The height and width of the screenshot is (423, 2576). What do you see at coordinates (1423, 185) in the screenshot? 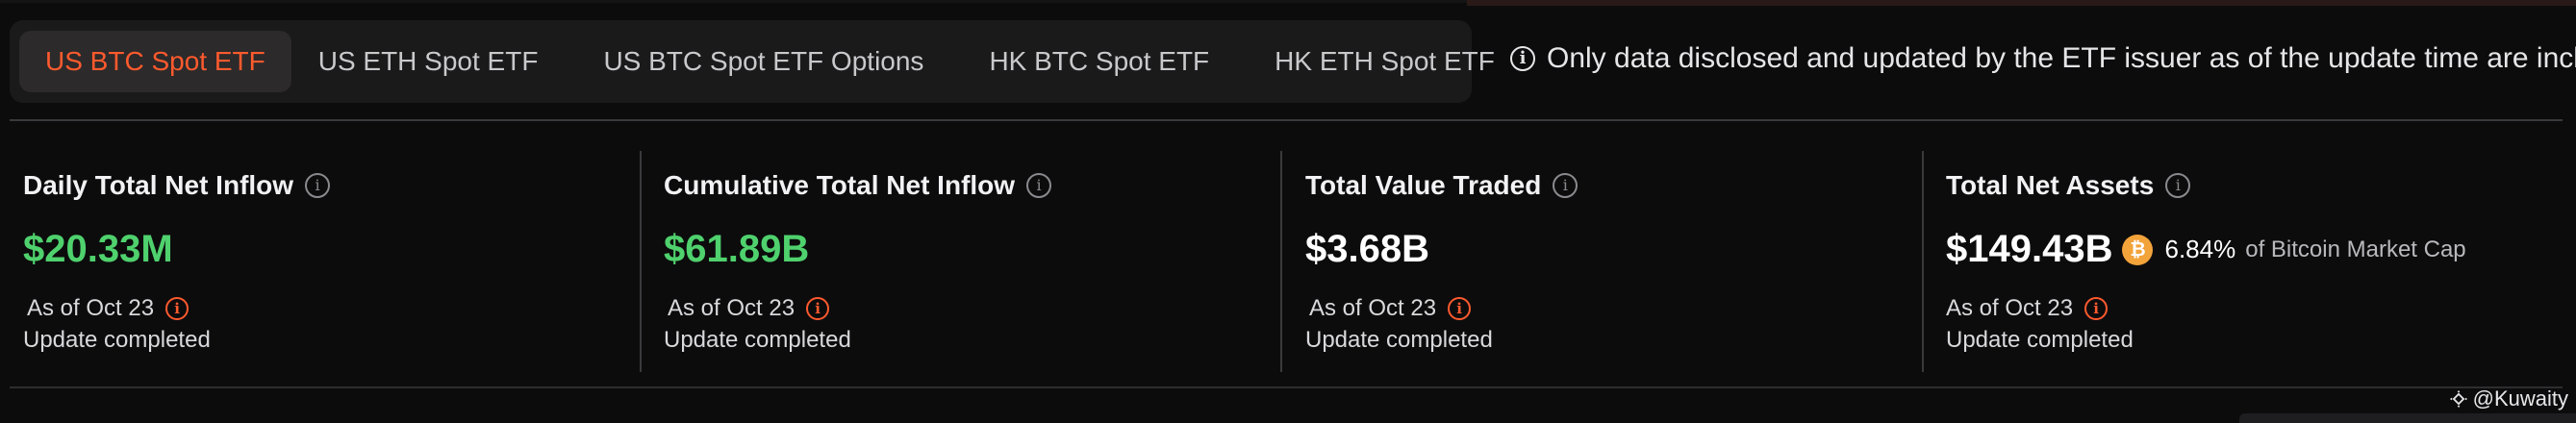
I see `stat-card-title-text: Total Value Traded` at bounding box center [1423, 185].